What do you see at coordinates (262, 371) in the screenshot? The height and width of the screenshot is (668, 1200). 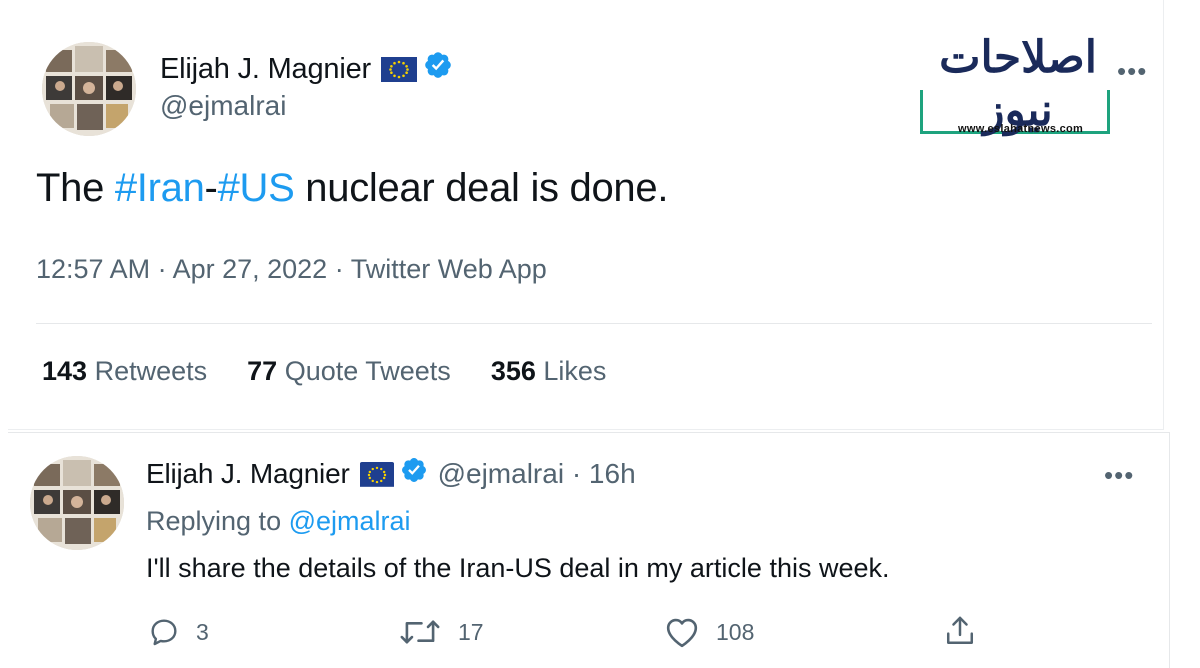 I see `stat-count: 77` at bounding box center [262, 371].